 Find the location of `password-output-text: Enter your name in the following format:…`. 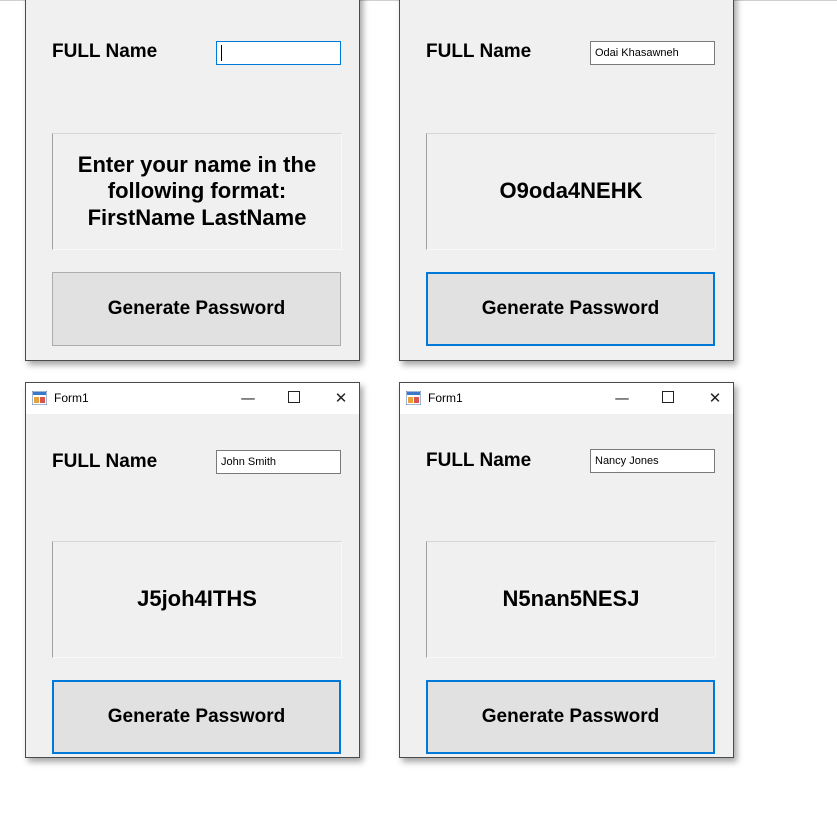

password-output-text: Enter your name in the following format:… is located at coordinates (197, 190).